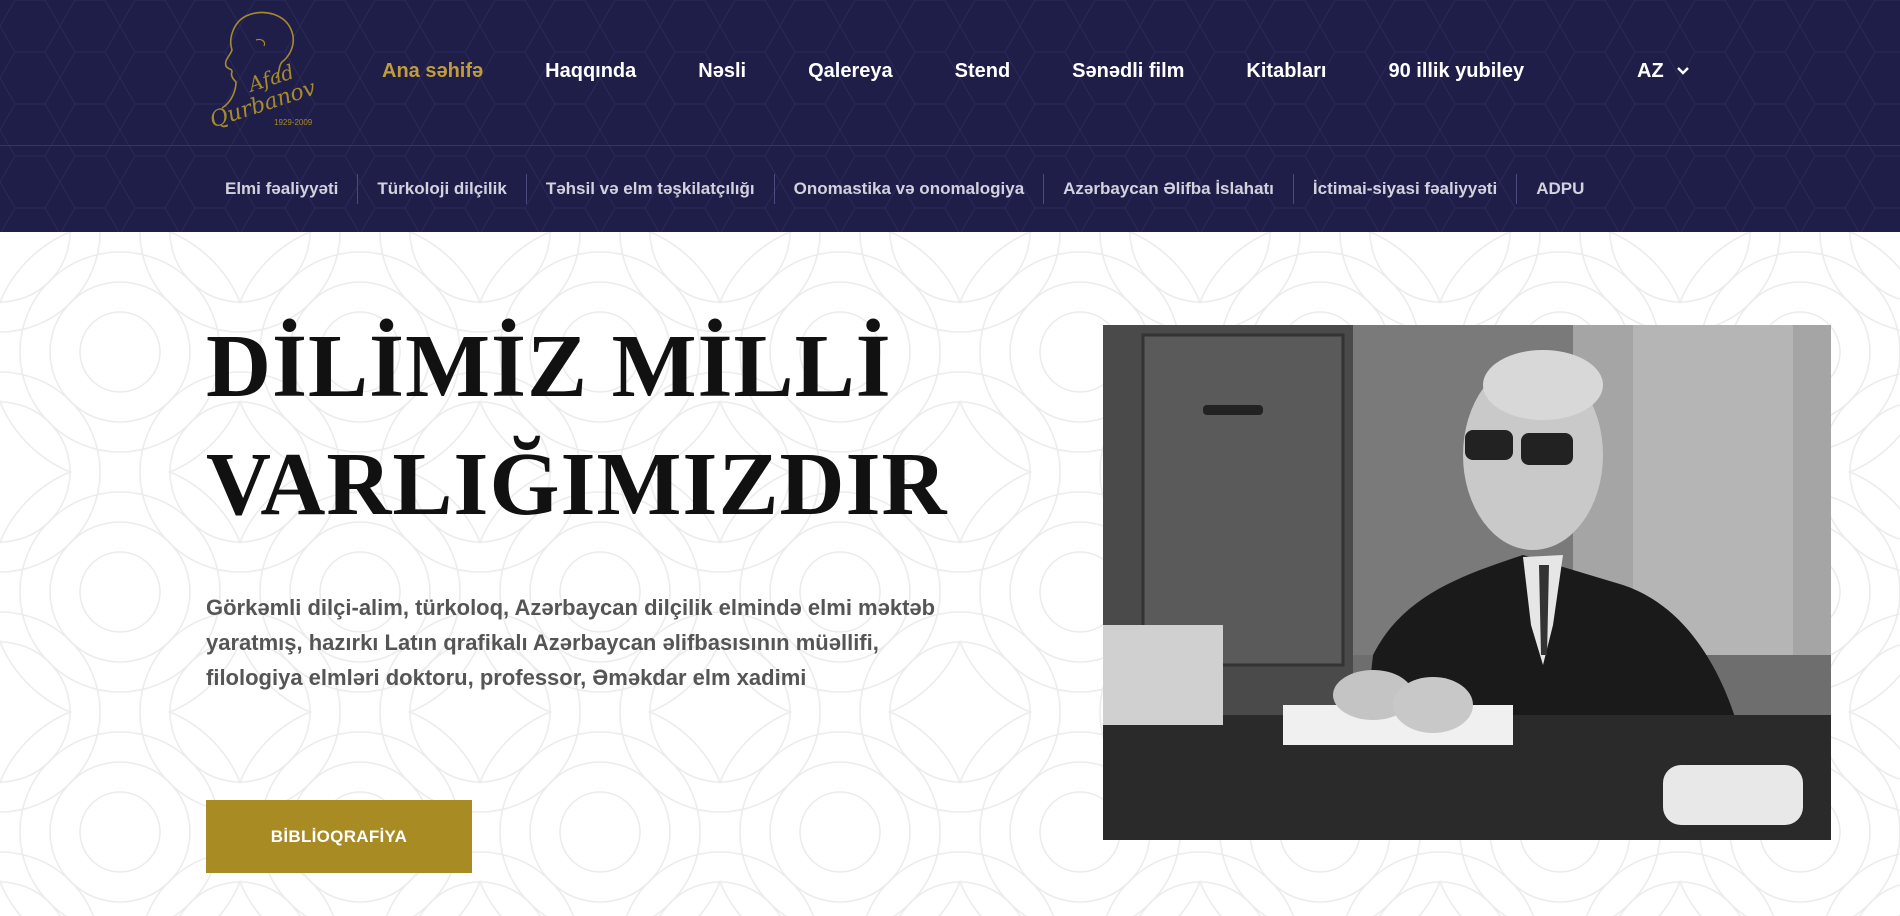  What do you see at coordinates (1650, 70) in the screenshot?
I see `language-code: AZ` at bounding box center [1650, 70].